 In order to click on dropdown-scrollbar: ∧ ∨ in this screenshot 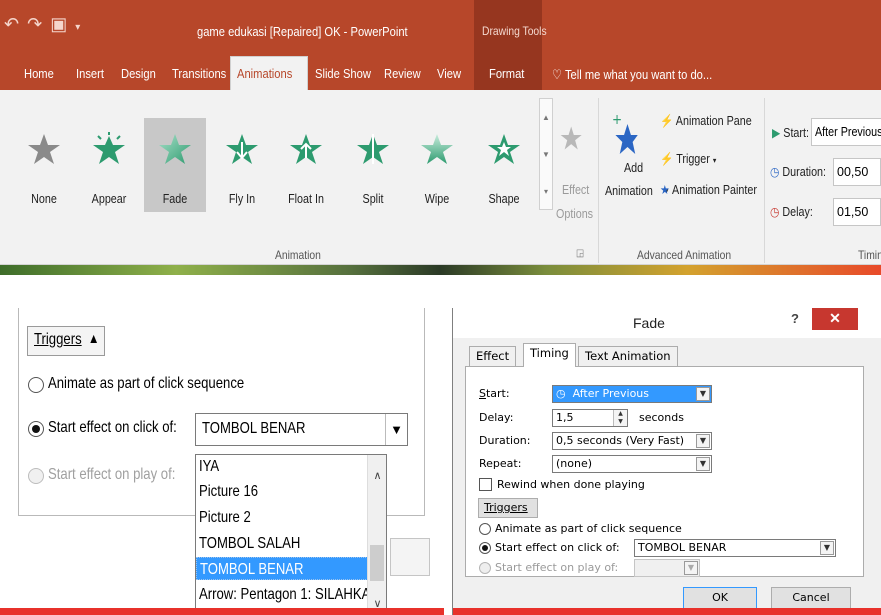, I will do `click(376, 534)`.